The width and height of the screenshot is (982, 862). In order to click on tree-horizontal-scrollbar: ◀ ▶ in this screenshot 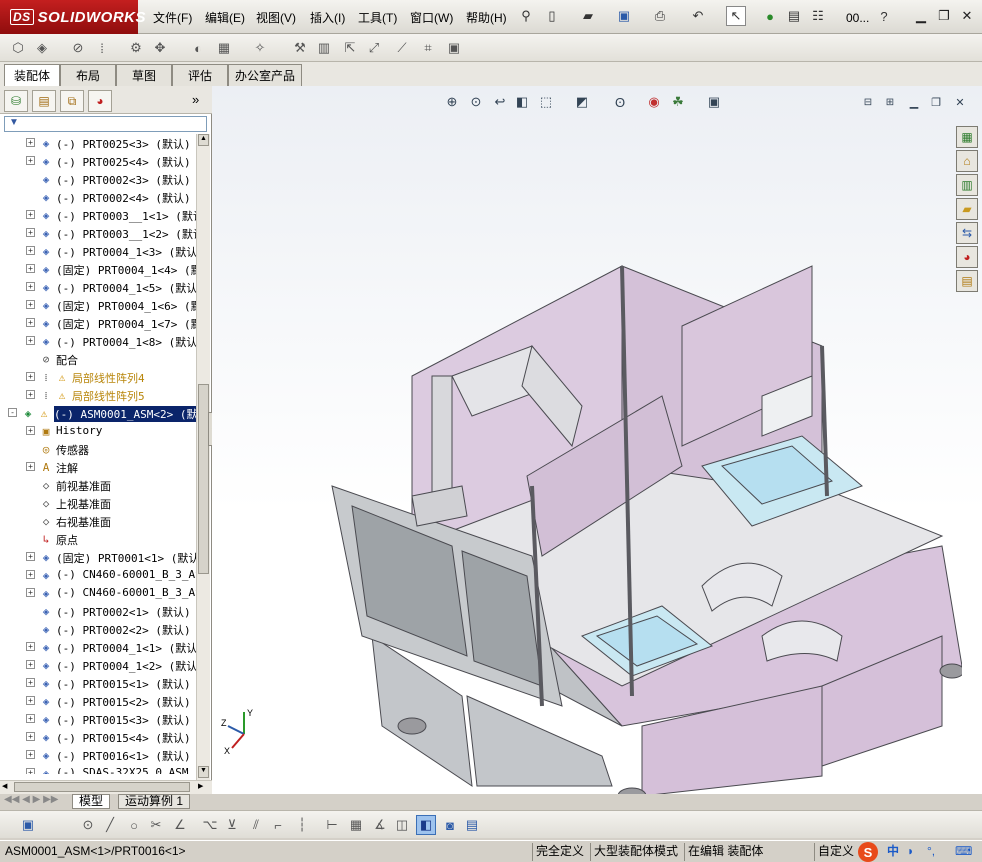, I will do `click(106, 787)`.